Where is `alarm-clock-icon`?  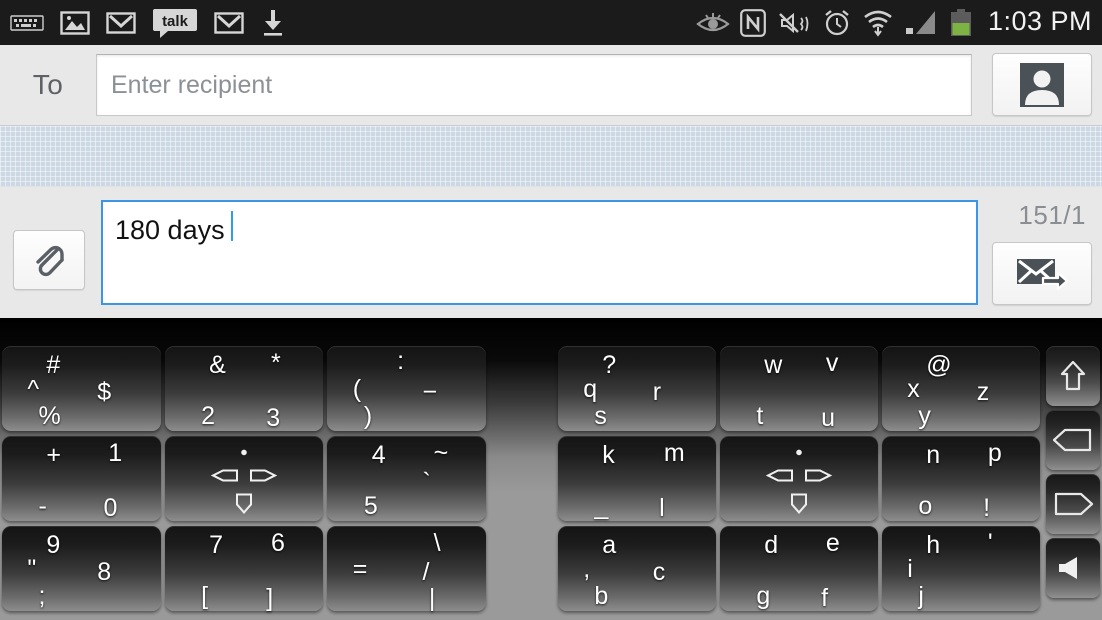 alarm-clock-icon is located at coordinates (837, 22).